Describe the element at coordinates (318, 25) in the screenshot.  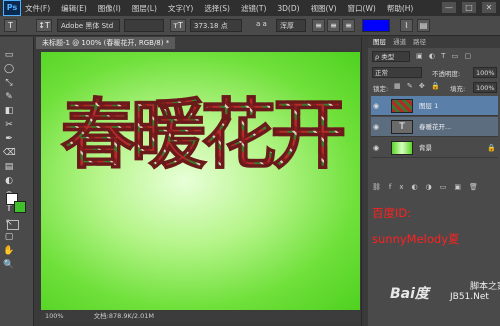
I see `align-left-icon: ≡` at that location.